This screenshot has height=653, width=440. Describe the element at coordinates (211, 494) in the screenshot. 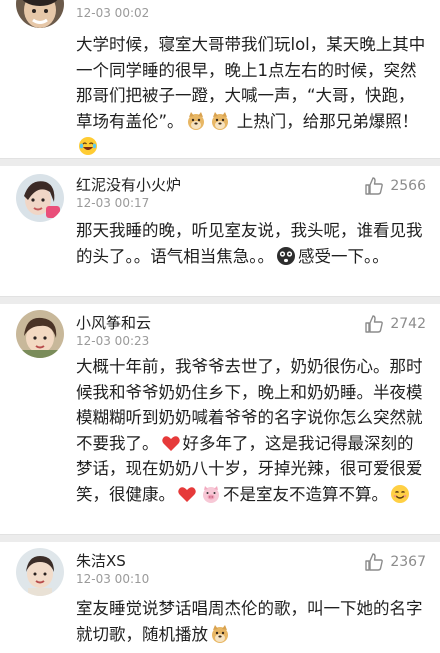

I see `pig-emoji` at that location.